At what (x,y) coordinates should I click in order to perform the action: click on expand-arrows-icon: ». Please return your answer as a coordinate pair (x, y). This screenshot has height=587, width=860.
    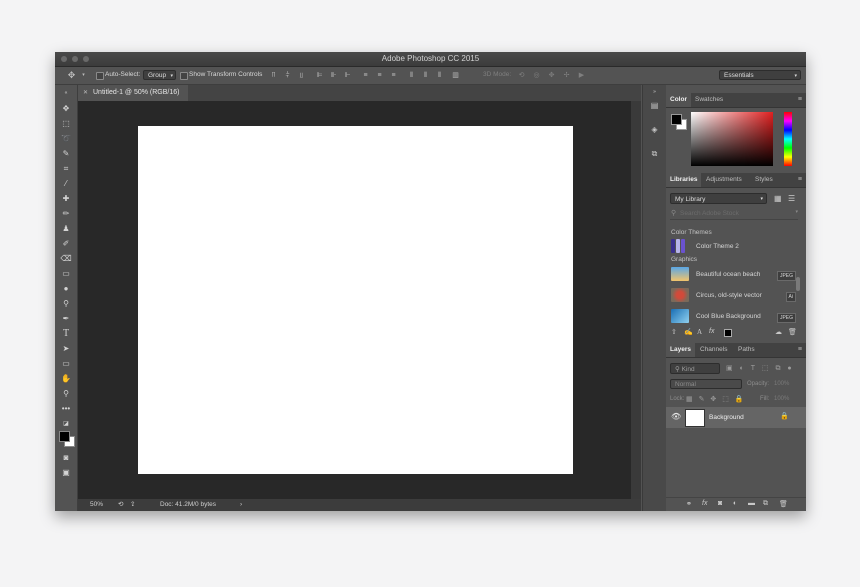
    Looking at the image, I should click on (654, 92).